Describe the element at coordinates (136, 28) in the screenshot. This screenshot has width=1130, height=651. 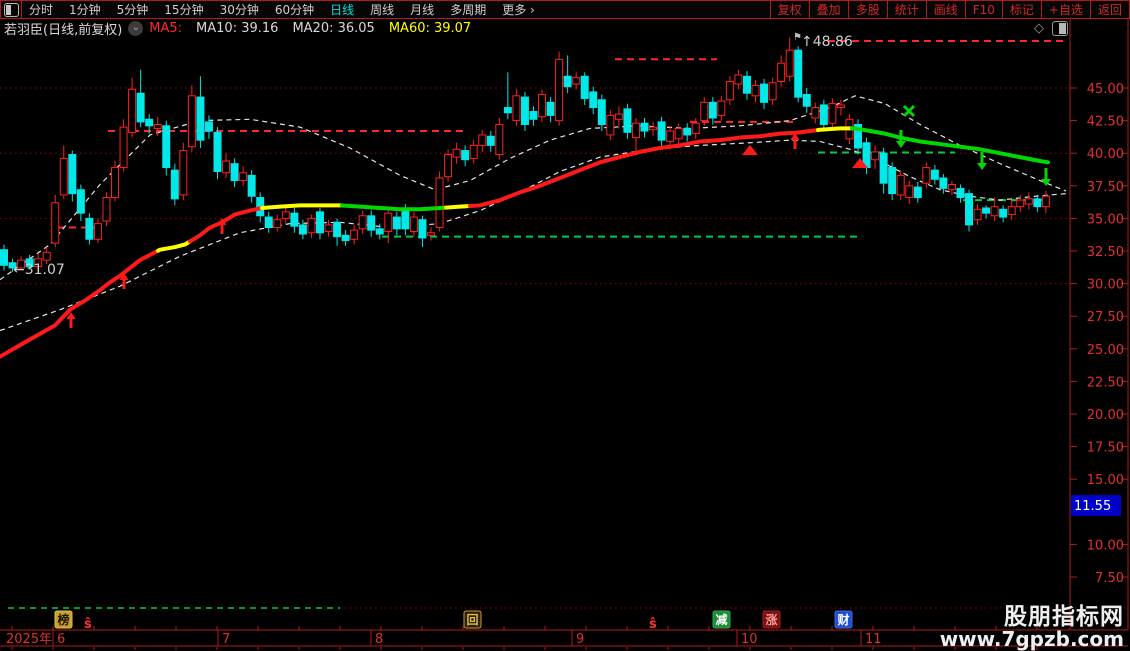
I see `chevron-down-icon: ⌄` at that location.